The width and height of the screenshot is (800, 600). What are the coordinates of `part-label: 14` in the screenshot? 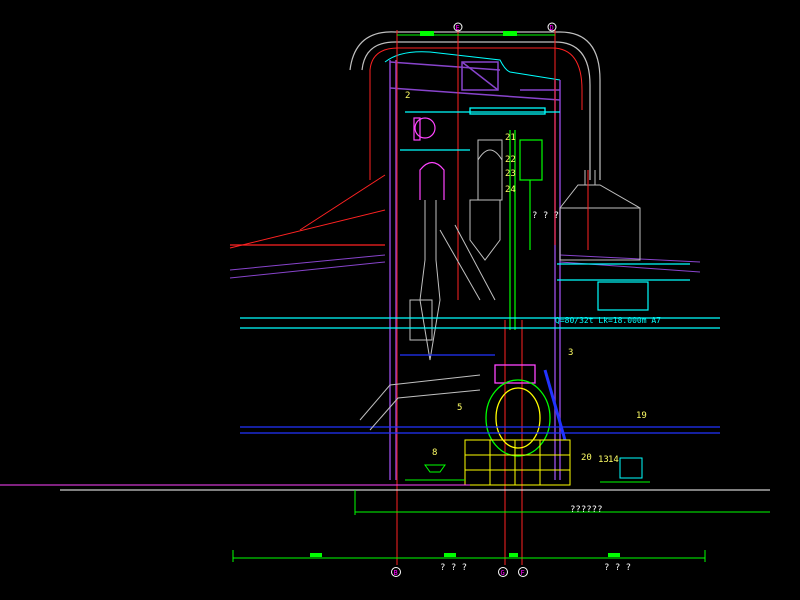 It's located at (613, 460).